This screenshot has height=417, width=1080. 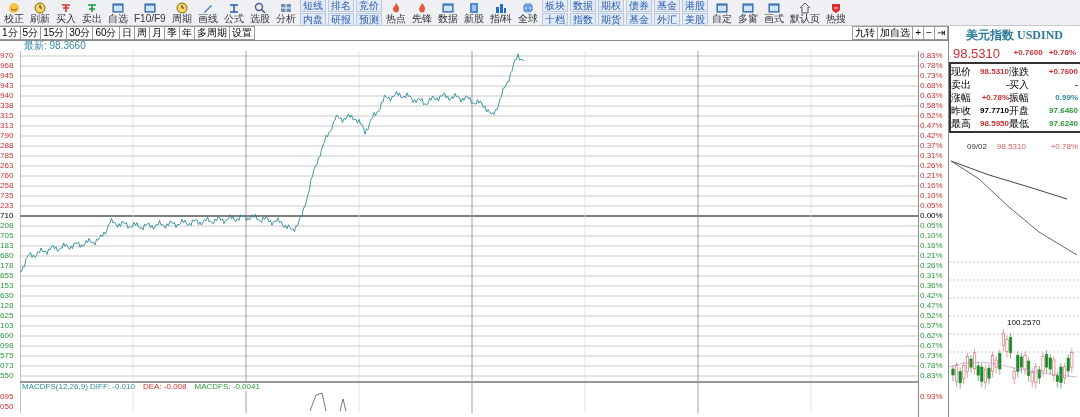 I want to click on axis-label: 945, so click(x=7, y=76).